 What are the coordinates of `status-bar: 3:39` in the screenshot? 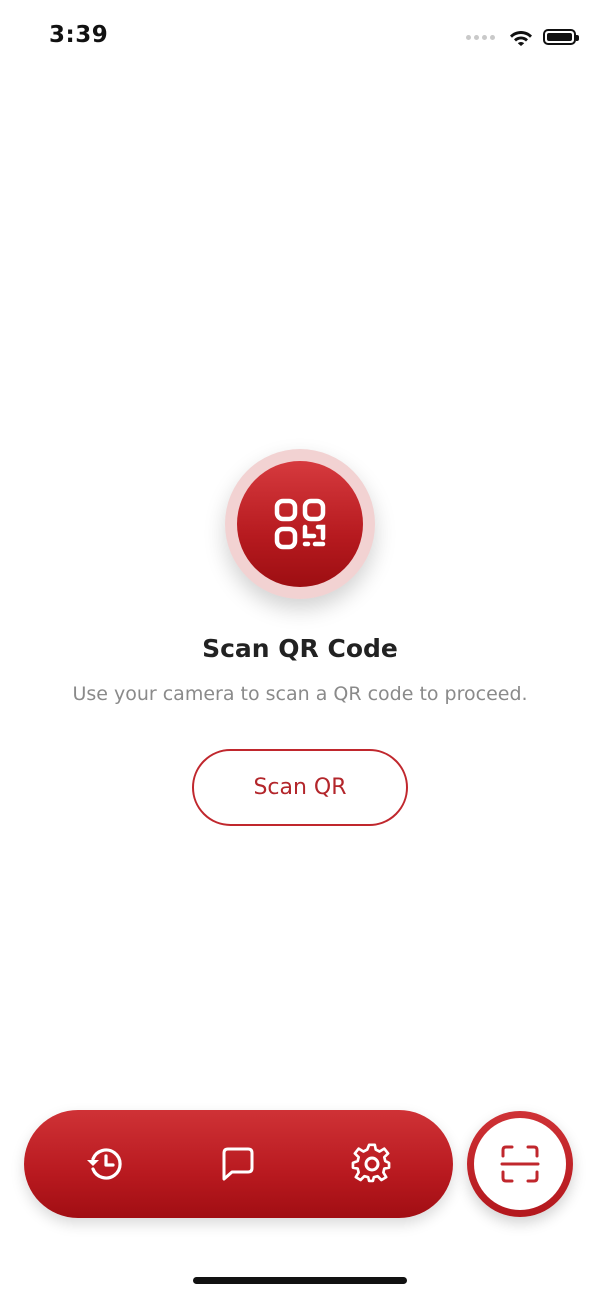 It's located at (300, 40).